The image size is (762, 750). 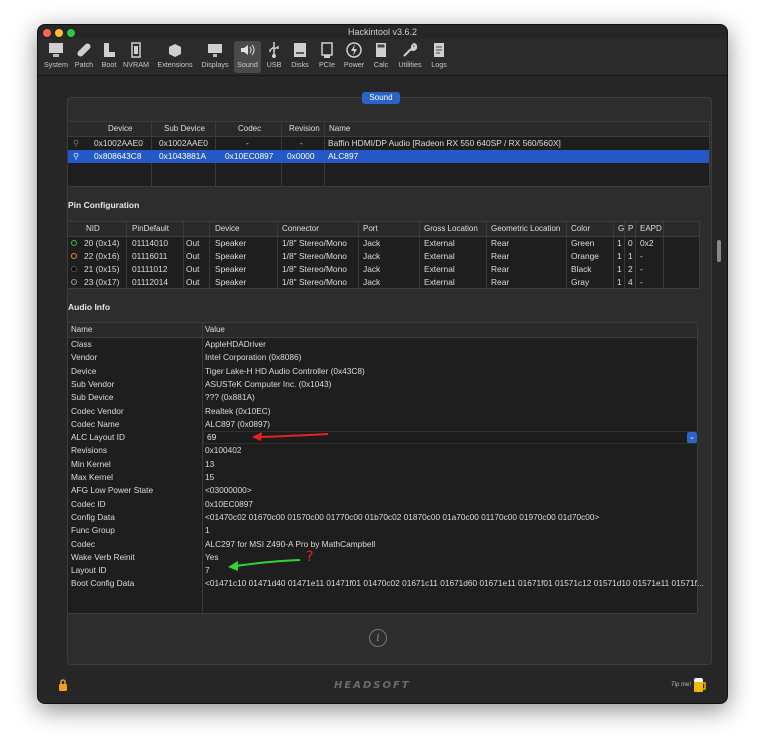 I want to click on minimize-window-button, so click(x=59, y=33).